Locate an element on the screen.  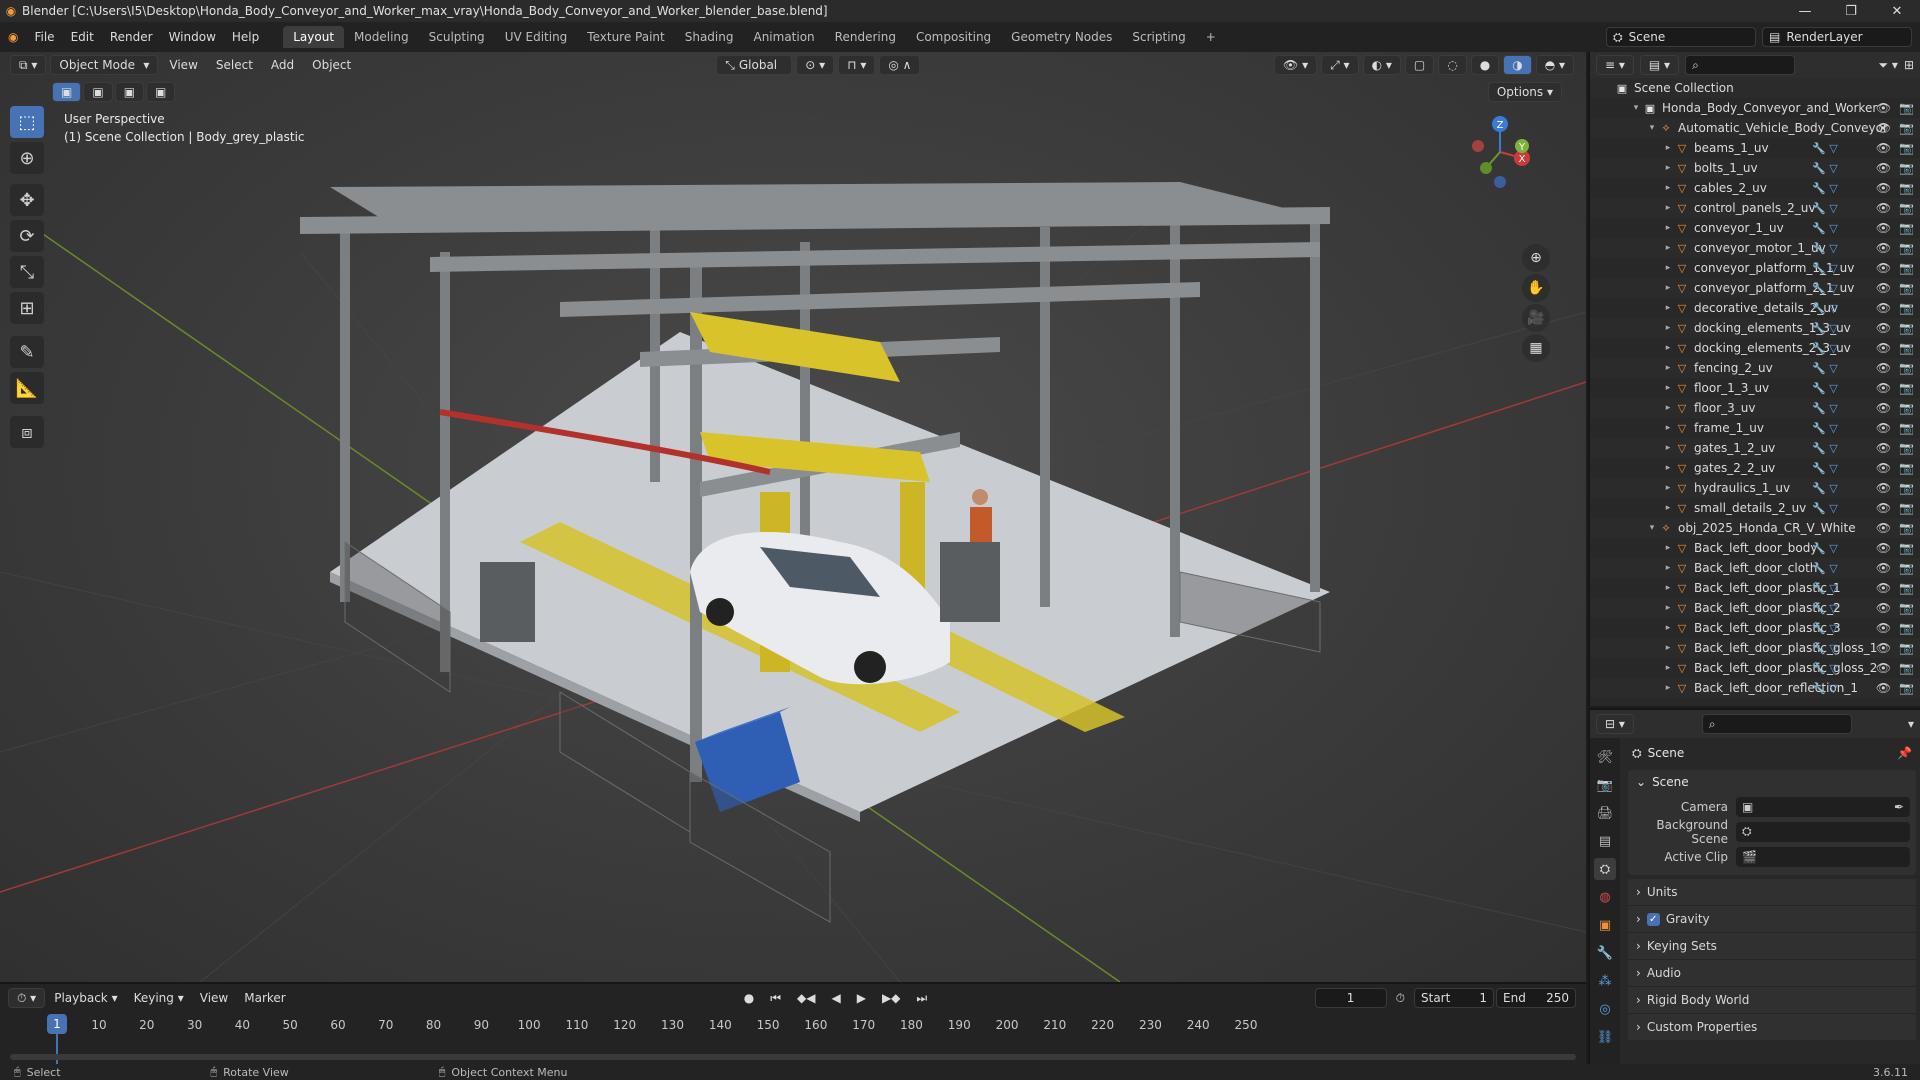
timeline-editor-type-icon: ⏱ ▾ is located at coordinates (27, 998).